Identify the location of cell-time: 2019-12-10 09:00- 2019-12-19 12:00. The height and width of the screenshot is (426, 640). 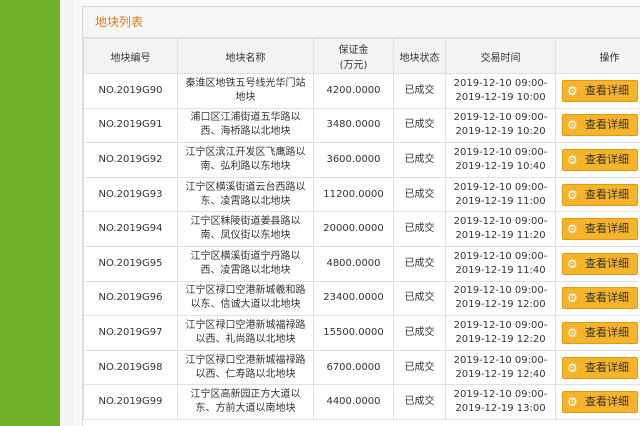
(500, 298).